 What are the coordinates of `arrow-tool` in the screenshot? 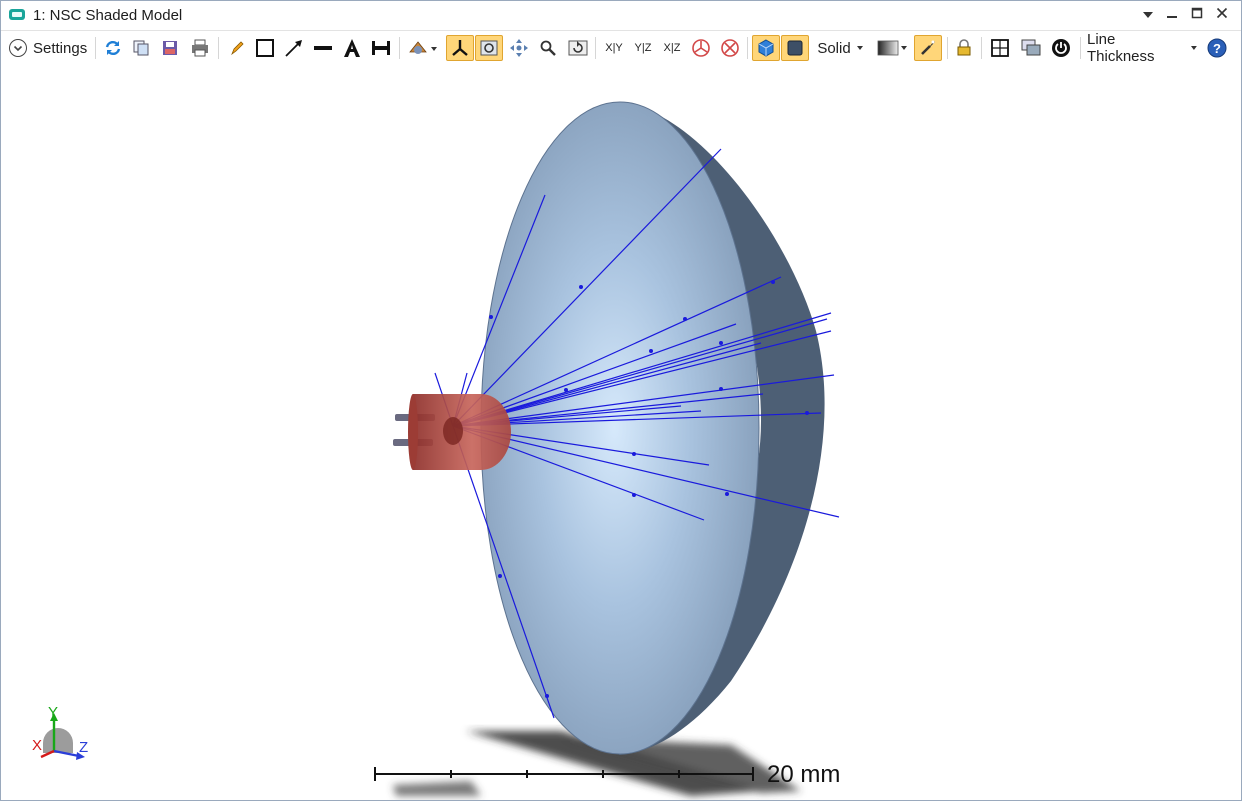 It's located at (294, 48).